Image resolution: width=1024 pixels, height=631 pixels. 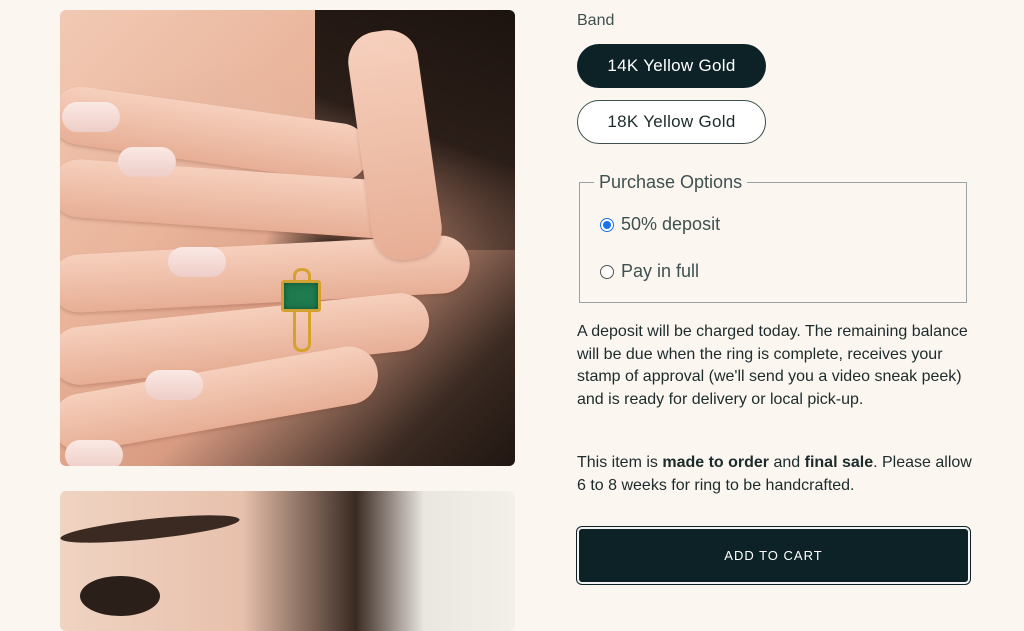 I want to click on band-label: Band, so click(x=596, y=20).